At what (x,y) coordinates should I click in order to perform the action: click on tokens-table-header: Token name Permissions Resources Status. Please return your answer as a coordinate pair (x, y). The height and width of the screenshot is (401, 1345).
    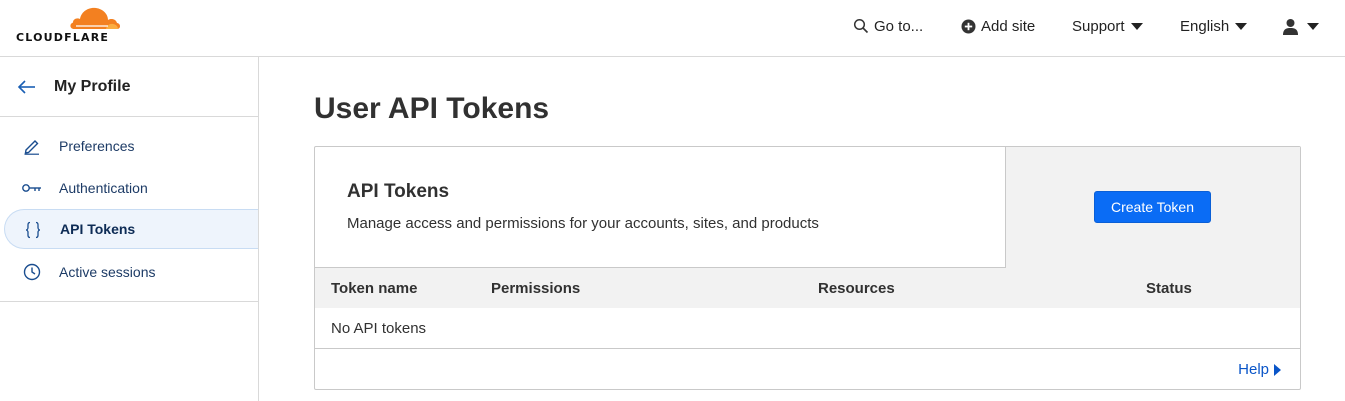
    Looking at the image, I should click on (807, 288).